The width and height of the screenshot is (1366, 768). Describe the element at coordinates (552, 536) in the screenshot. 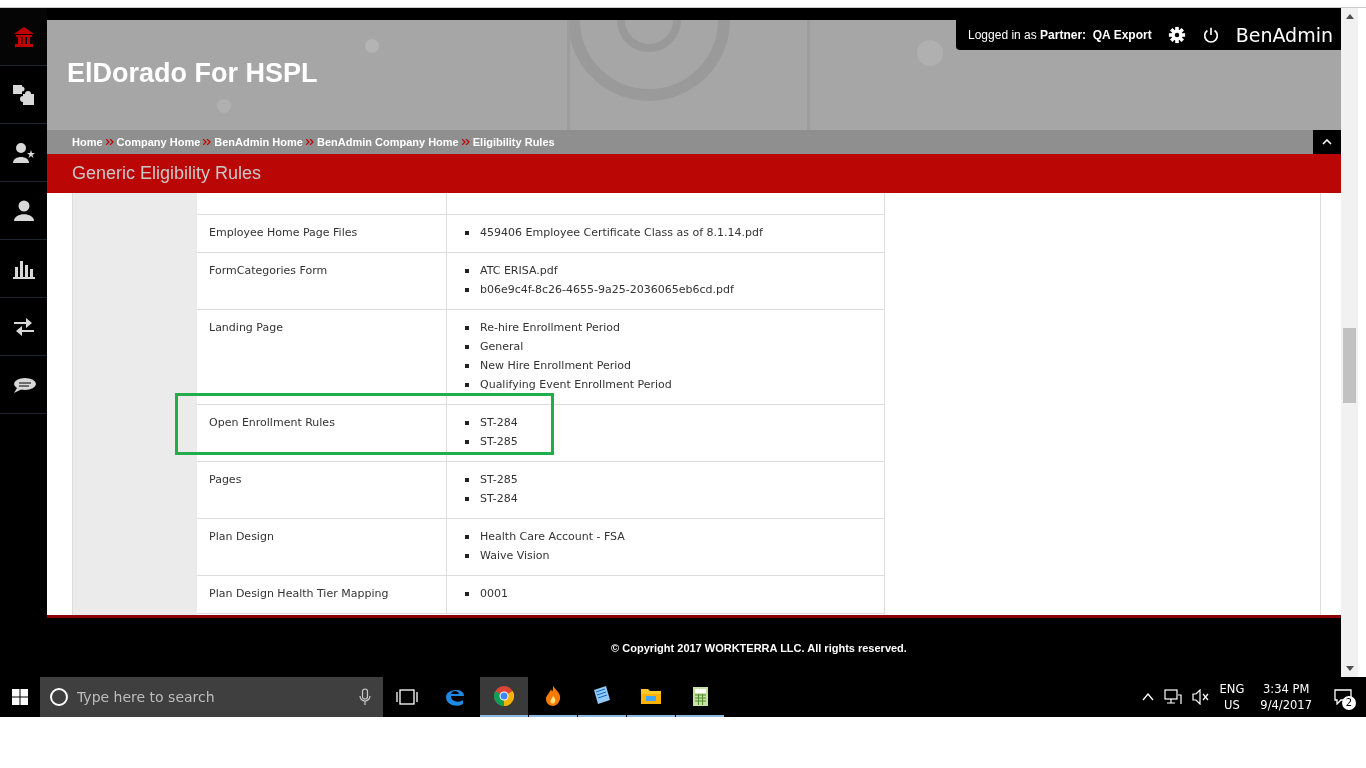

I see `rule-value: Health Care Account - FSA` at that location.